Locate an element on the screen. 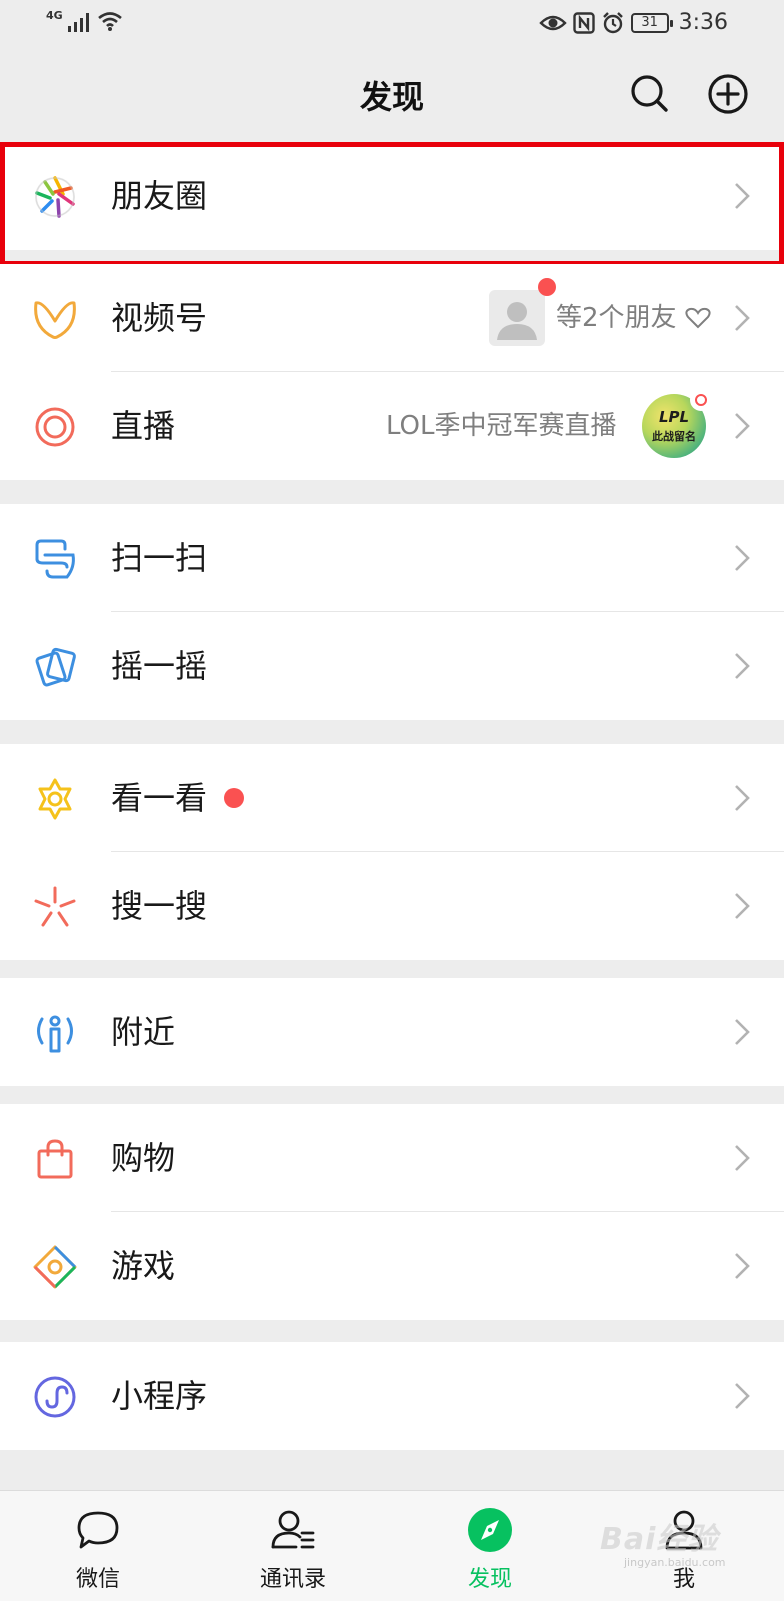 This screenshot has height=1601, width=784. status-right: 31 3:36 is located at coordinates (633, 22).